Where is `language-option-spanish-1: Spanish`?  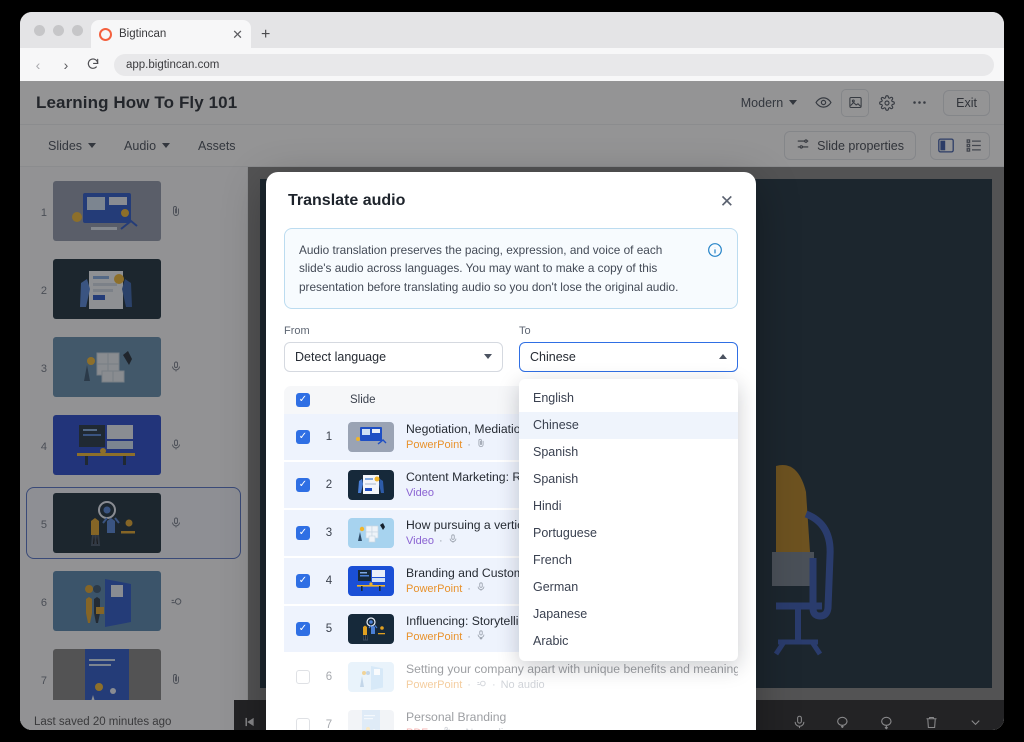
language-option-spanish-1: Spanish is located at coordinates (628, 452).